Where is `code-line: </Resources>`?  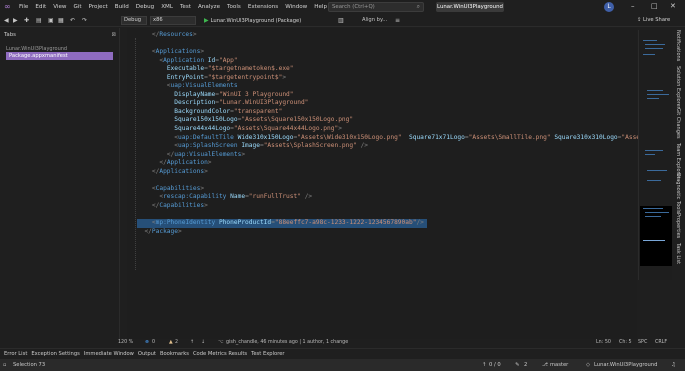 code-line: </Resources> is located at coordinates (411, 35).